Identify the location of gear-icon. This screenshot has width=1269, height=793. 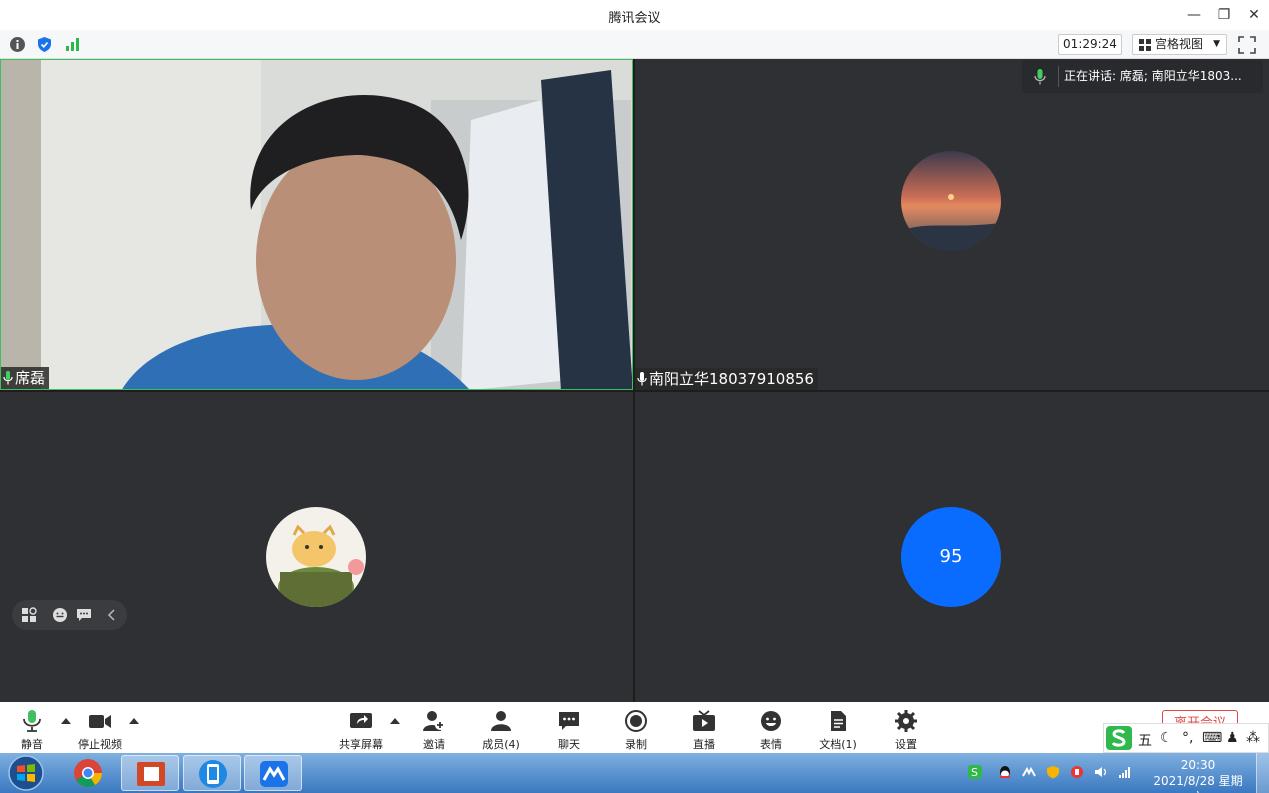
(906, 721).